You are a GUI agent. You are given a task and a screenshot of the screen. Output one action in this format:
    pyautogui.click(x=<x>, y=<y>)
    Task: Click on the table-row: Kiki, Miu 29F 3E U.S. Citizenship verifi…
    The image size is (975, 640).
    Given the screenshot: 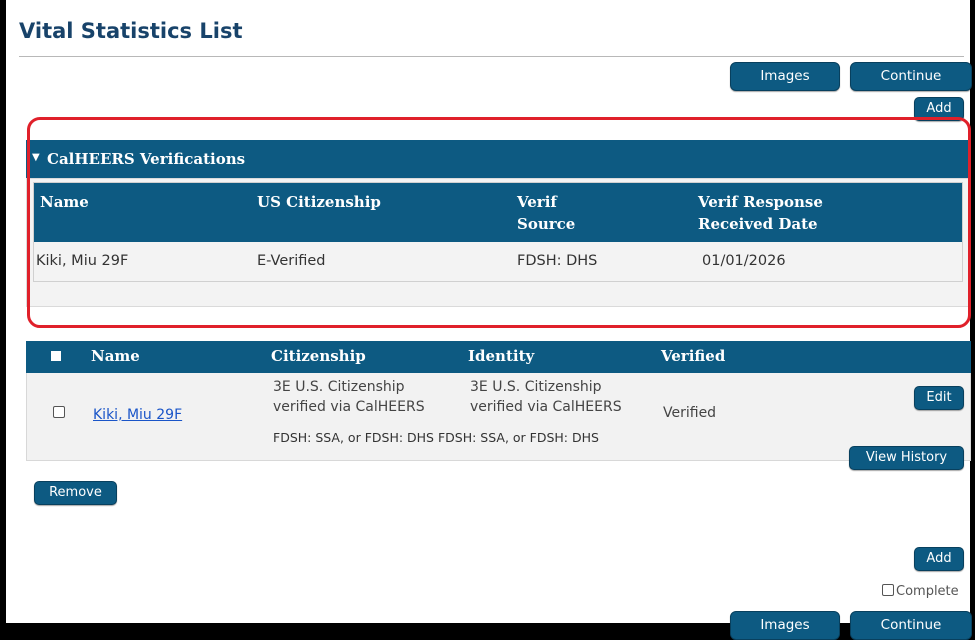 What is the action you would take?
    pyautogui.click(x=498, y=417)
    